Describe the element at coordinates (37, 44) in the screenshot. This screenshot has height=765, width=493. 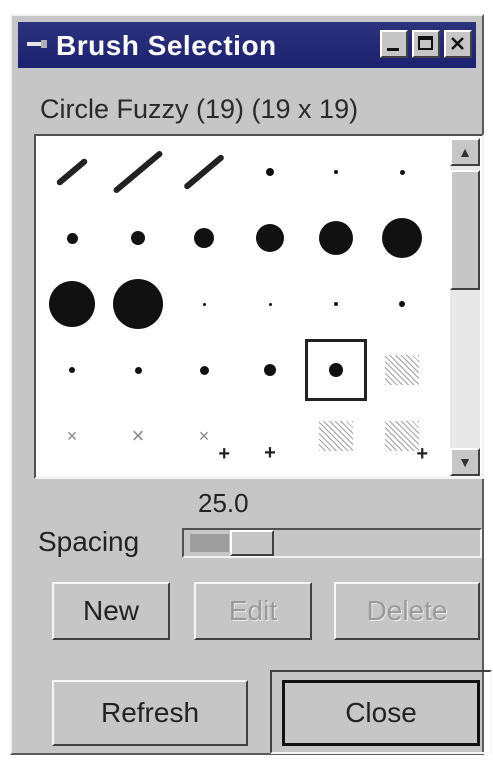
I see `brush-window-icon` at that location.